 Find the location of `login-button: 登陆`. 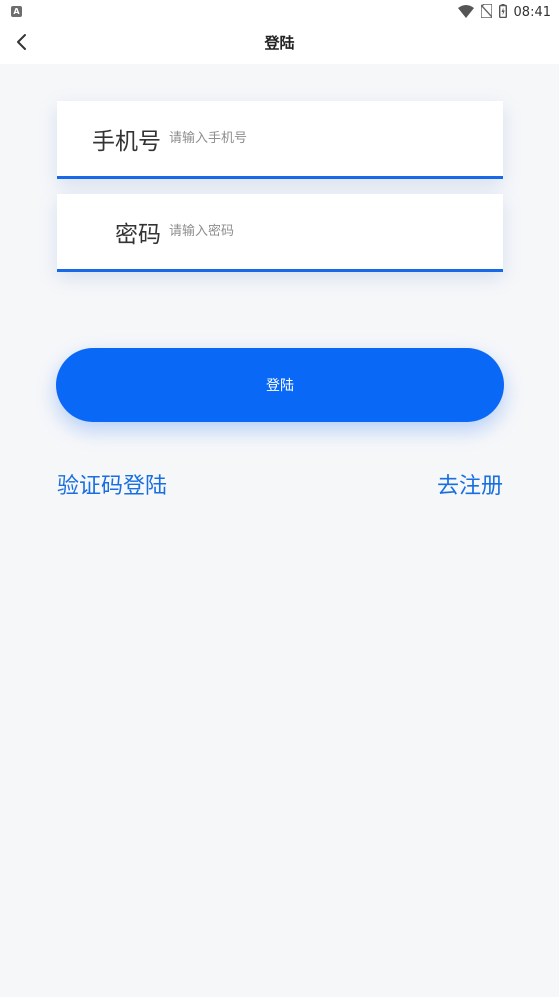

login-button: 登陆 is located at coordinates (280, 385).